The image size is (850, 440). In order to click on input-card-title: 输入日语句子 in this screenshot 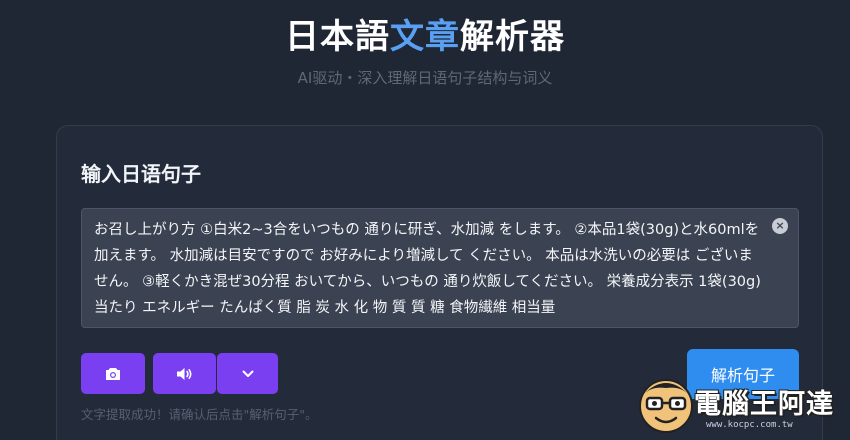, I will do `click(141, 174)`.